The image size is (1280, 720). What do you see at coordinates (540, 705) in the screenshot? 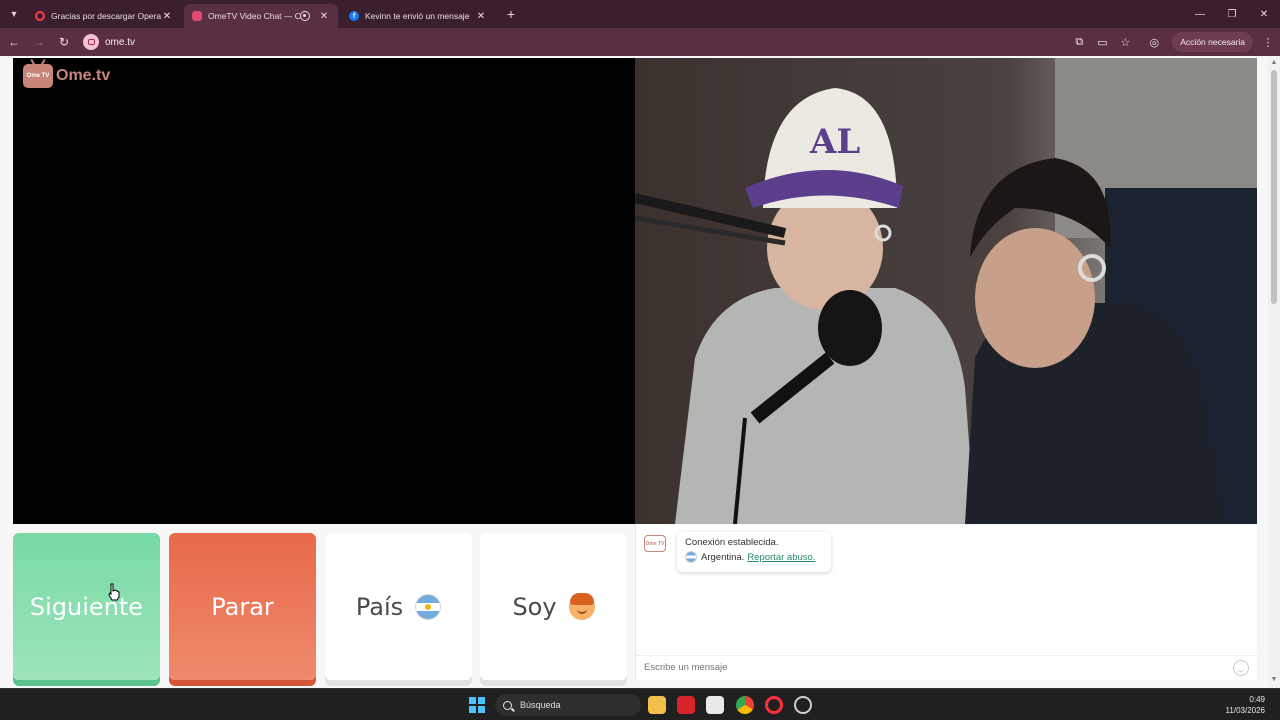
I see `search-label: Búsqueda` at bounding box center [540, 705].